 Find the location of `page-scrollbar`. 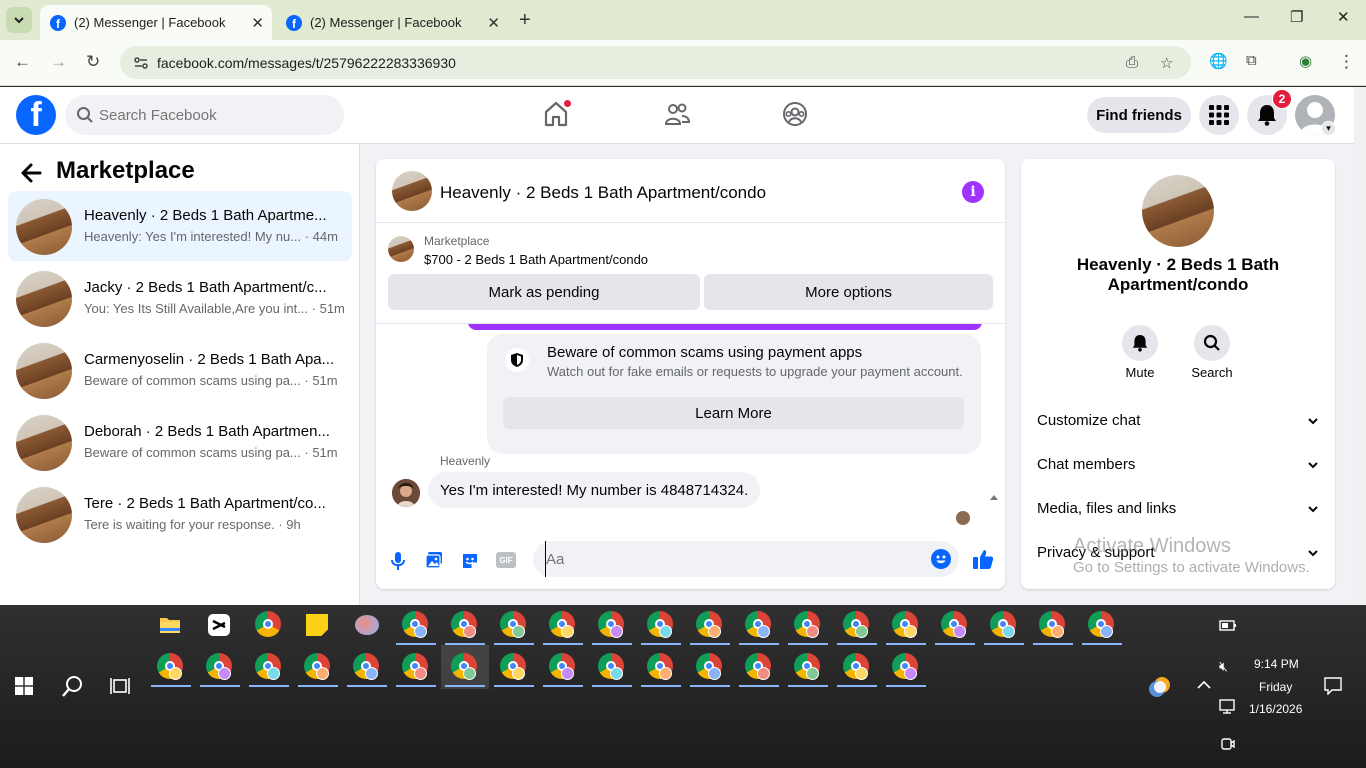

page-scrollbar is located at coordinates (1360, 346).